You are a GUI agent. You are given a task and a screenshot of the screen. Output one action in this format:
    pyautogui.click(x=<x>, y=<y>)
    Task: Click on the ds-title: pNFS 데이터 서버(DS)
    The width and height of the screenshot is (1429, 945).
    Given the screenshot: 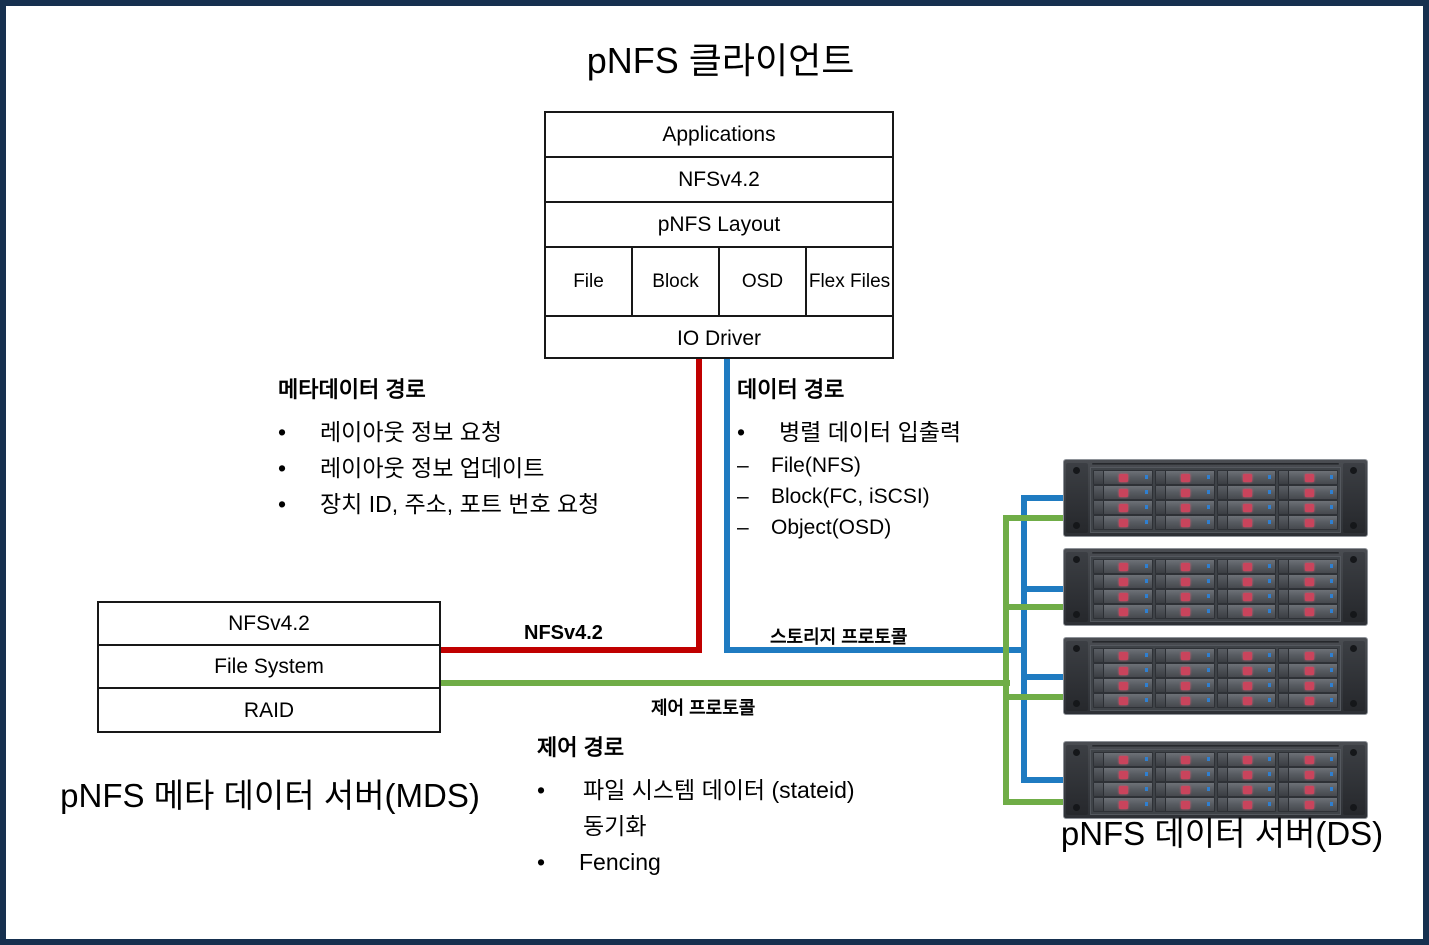 What is the action you would take?
    pyautogui.click(x=1222, y=833)
    